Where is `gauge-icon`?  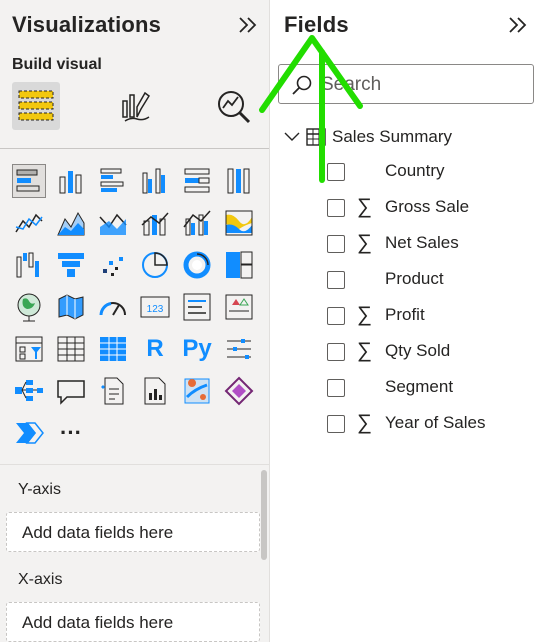 gauge-icon is located at coordinates (113, 307).